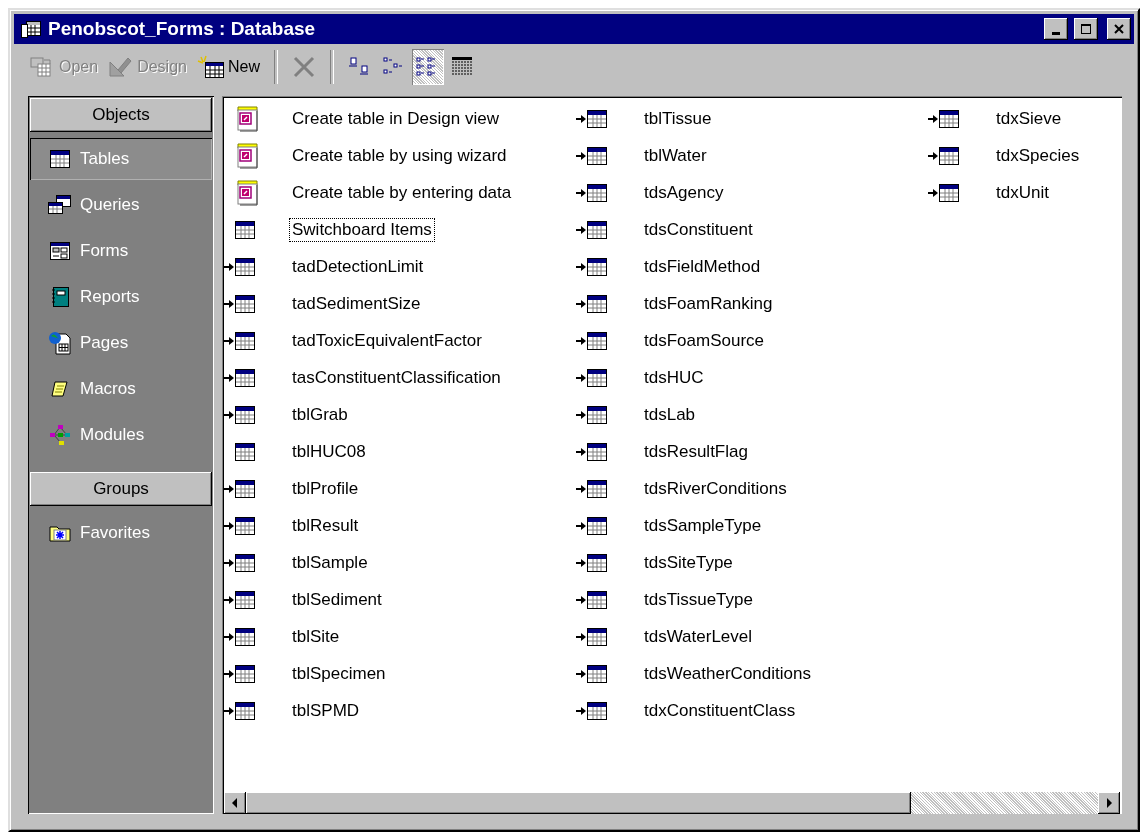  I want to click on list-item-label: Create table by entering data, so click(402, 192).